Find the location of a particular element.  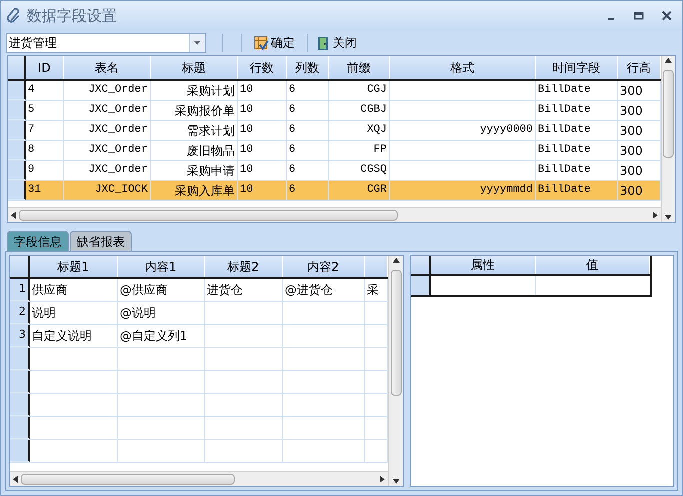

table-cell-text: 需求计划 is located at coordinates (211, 131).